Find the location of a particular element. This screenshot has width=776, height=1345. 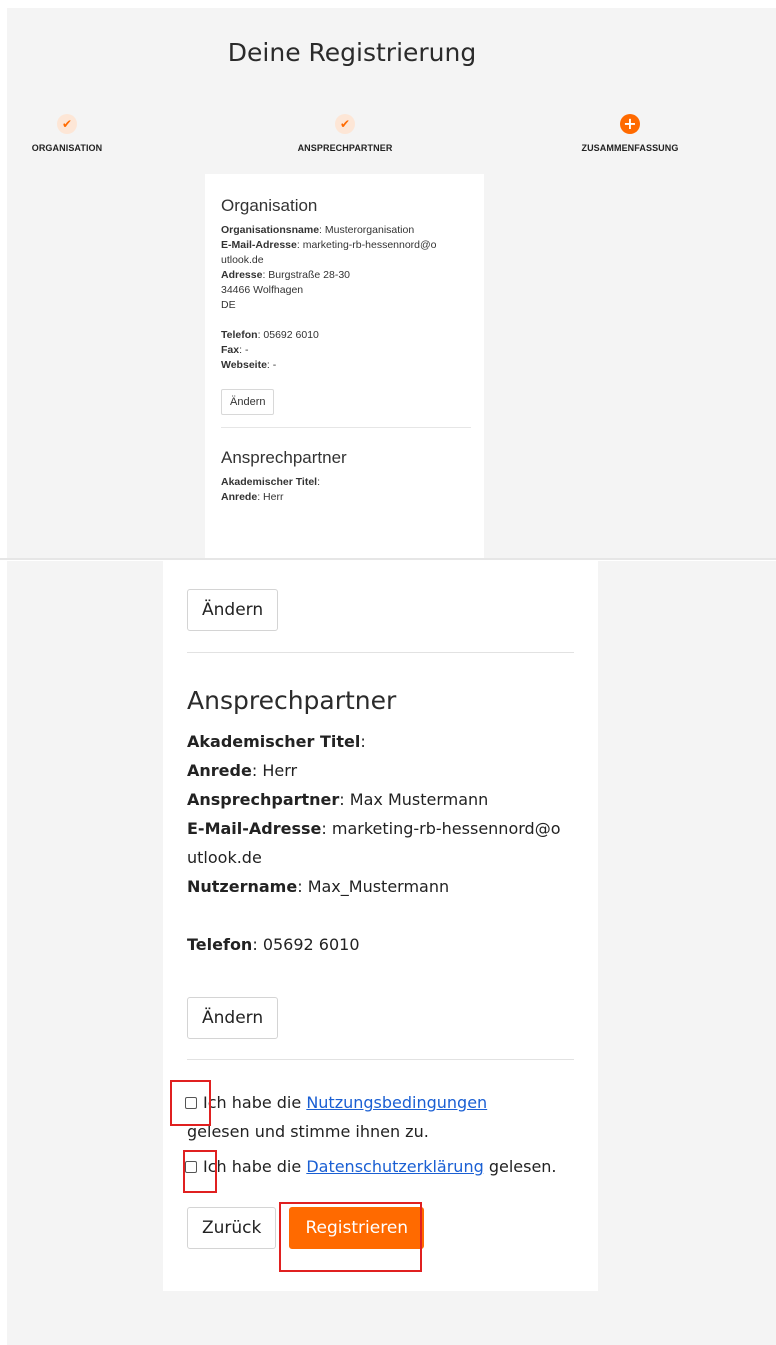

step-zusammenfassung: + ZUSAMMENFASSUNG is located at coordinates (630, 133).